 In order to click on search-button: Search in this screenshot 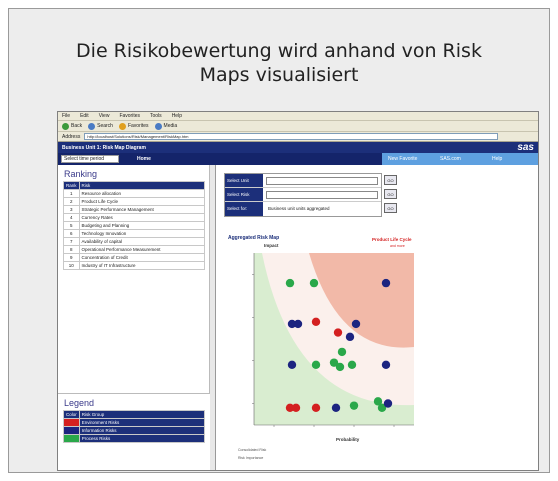, I will do `click(100, 126)`.